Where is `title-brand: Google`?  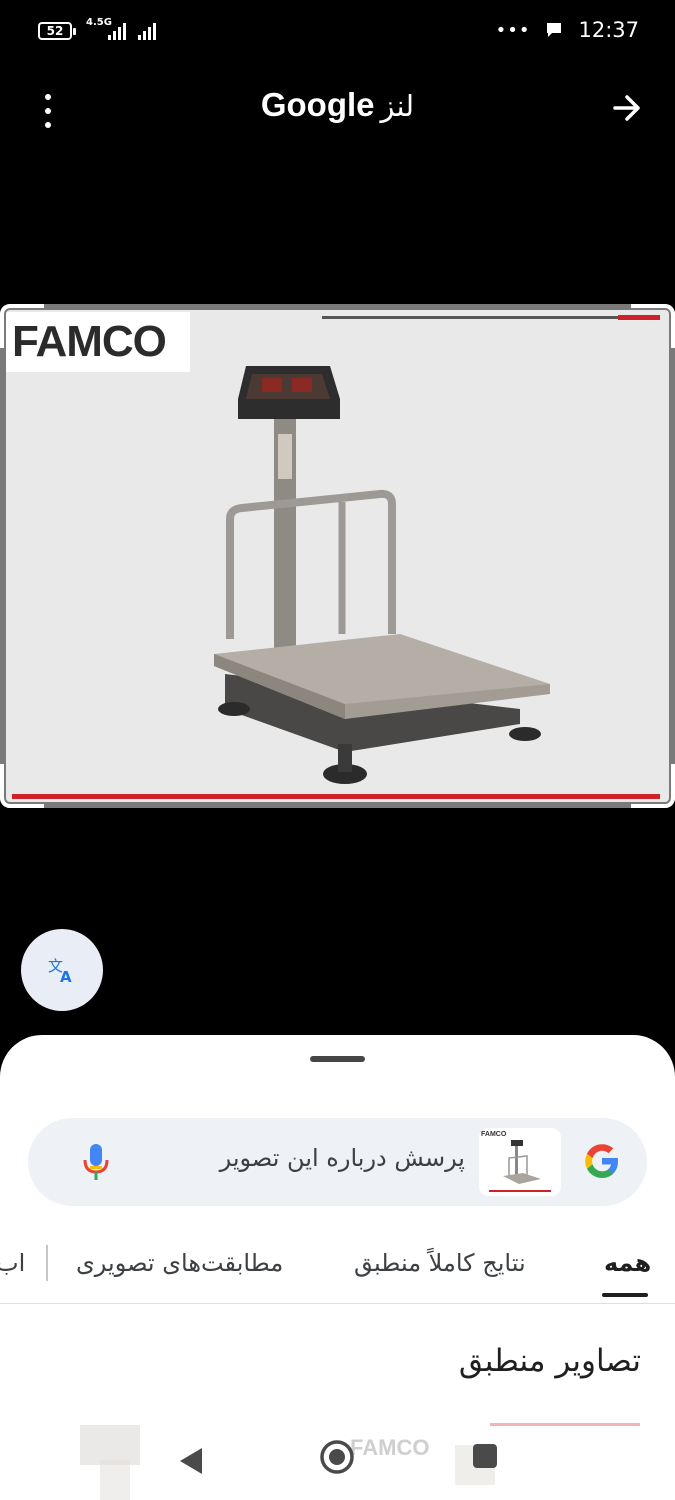
title-brand: Google is located at coordinates (317, 104).